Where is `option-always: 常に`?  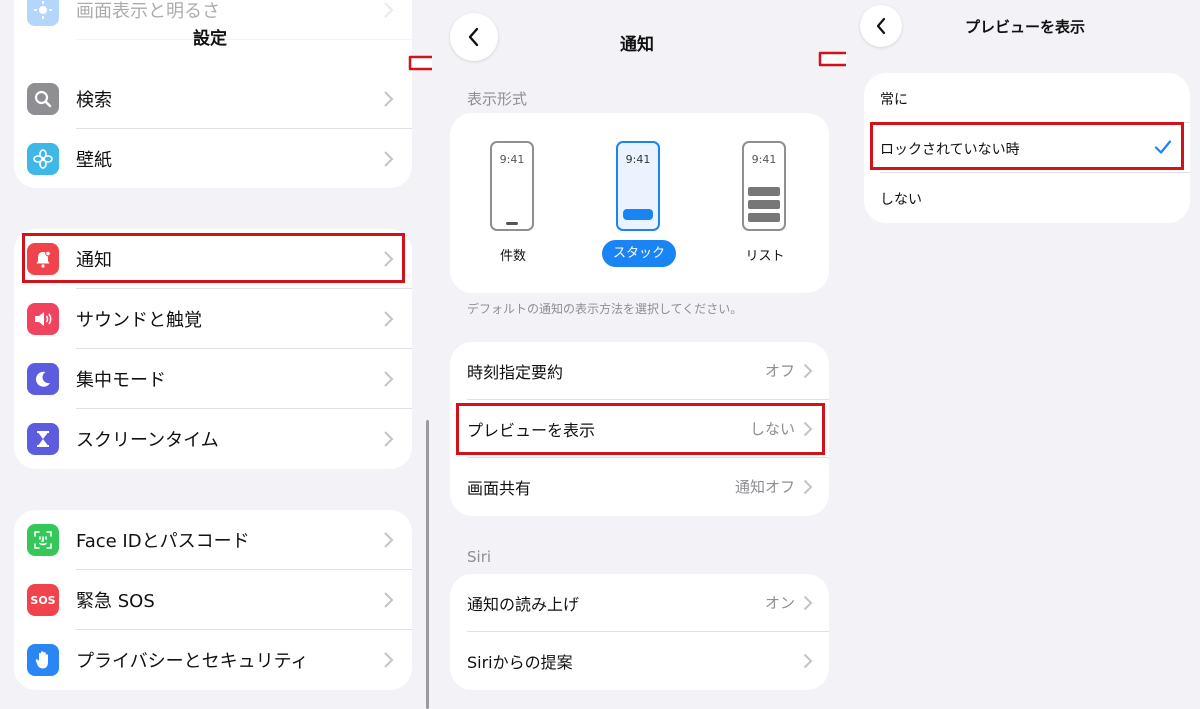
option-always: 常に is located at coordinates (1027, 98).